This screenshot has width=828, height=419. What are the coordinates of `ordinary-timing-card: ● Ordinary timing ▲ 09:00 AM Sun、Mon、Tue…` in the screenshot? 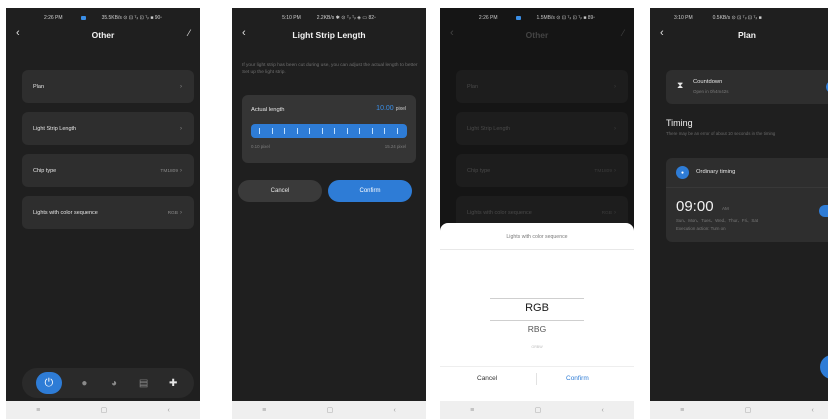 It's located at (747, 200).